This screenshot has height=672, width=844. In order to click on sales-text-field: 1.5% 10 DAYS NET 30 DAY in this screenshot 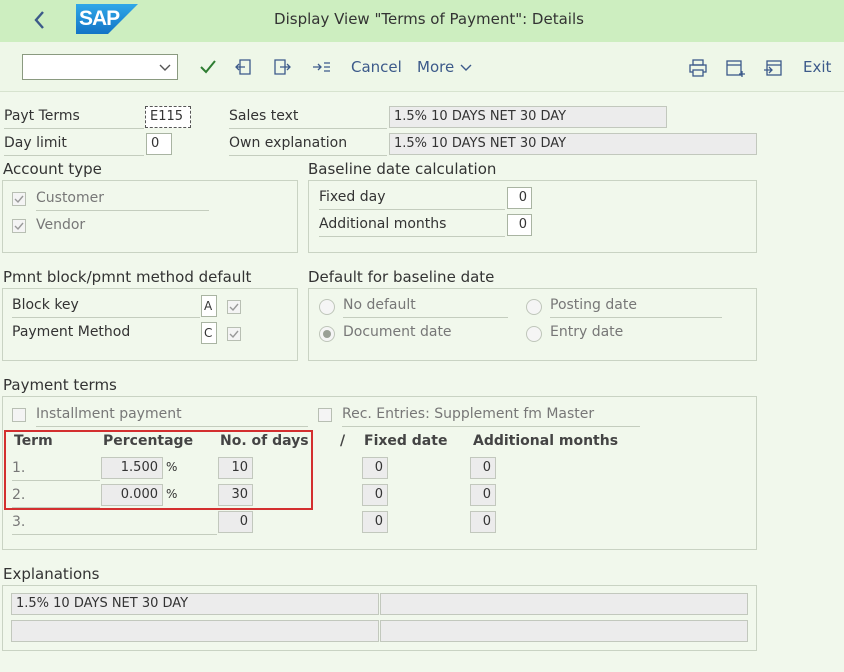, I will do `click(528, 117)`.